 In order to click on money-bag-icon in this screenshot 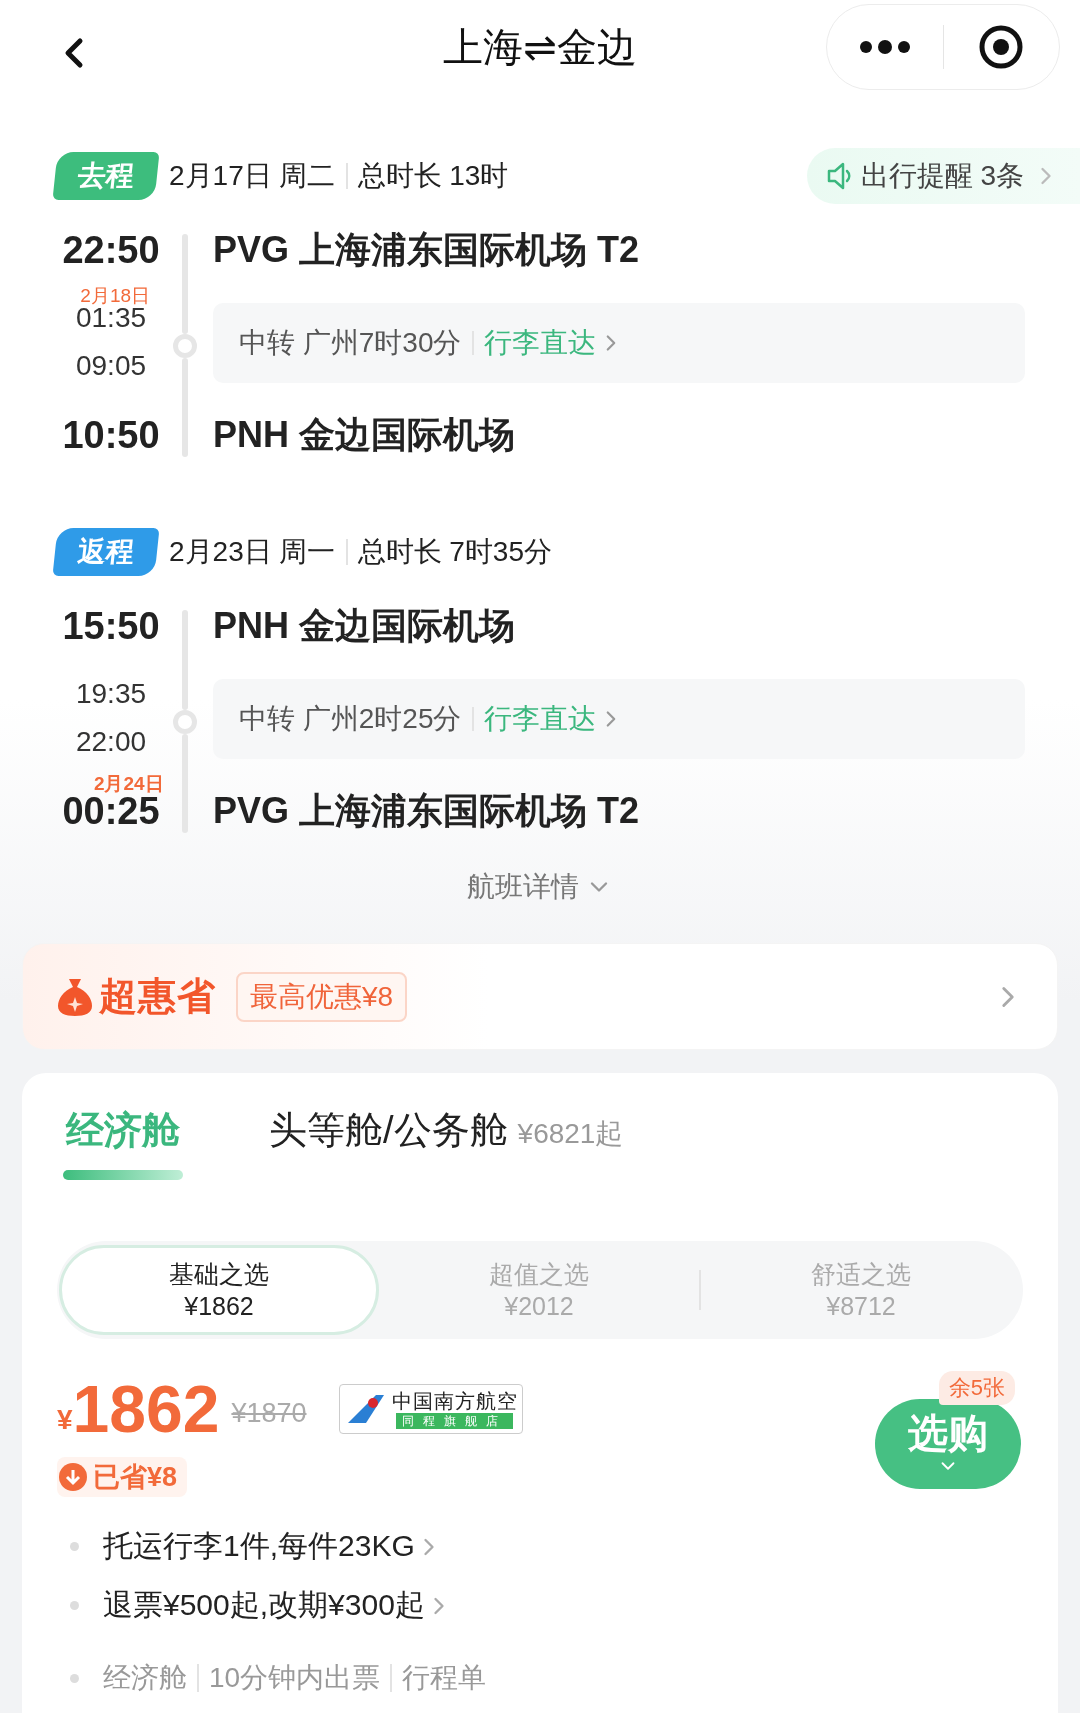, I will do `click(75, 996)`.